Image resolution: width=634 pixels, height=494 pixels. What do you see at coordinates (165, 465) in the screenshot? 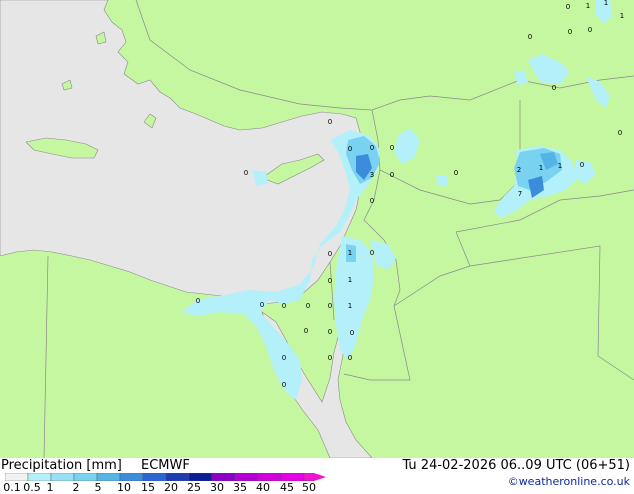
I see `model-label: ECMWF` at bounding box center [165, 465].